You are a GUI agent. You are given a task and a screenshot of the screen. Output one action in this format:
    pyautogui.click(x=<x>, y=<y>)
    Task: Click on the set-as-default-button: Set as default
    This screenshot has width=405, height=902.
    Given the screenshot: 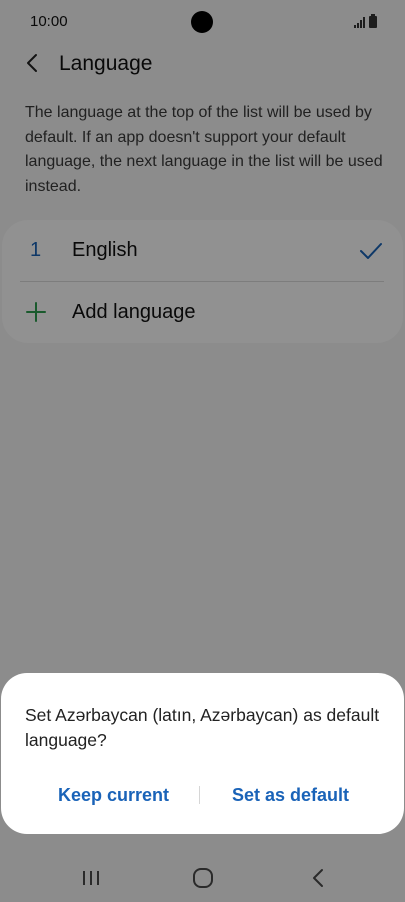 What is the action you would take?
    pyautogui.click(x=290, y=795)
    